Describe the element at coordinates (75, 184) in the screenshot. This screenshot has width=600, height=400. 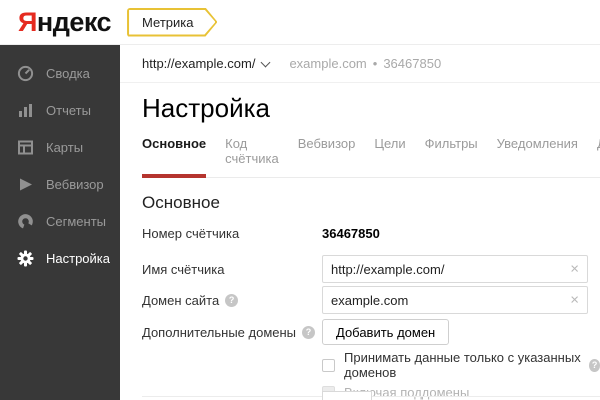
I see `sidebar-item-label: Вебвизор` at that location.